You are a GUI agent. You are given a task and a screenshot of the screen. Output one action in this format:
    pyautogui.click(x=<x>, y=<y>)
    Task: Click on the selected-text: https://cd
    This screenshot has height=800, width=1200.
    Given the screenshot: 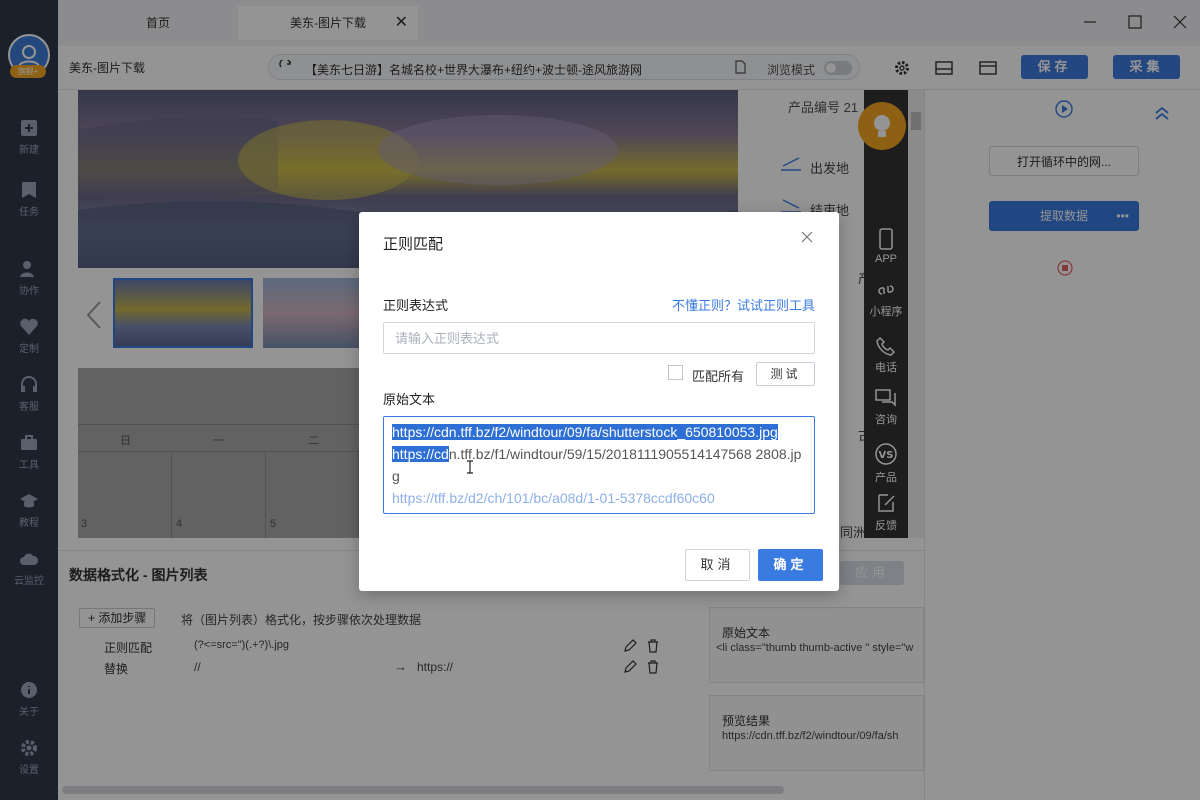 What is the action you would take?
    pyautogui.click(x=420, y=454)
    